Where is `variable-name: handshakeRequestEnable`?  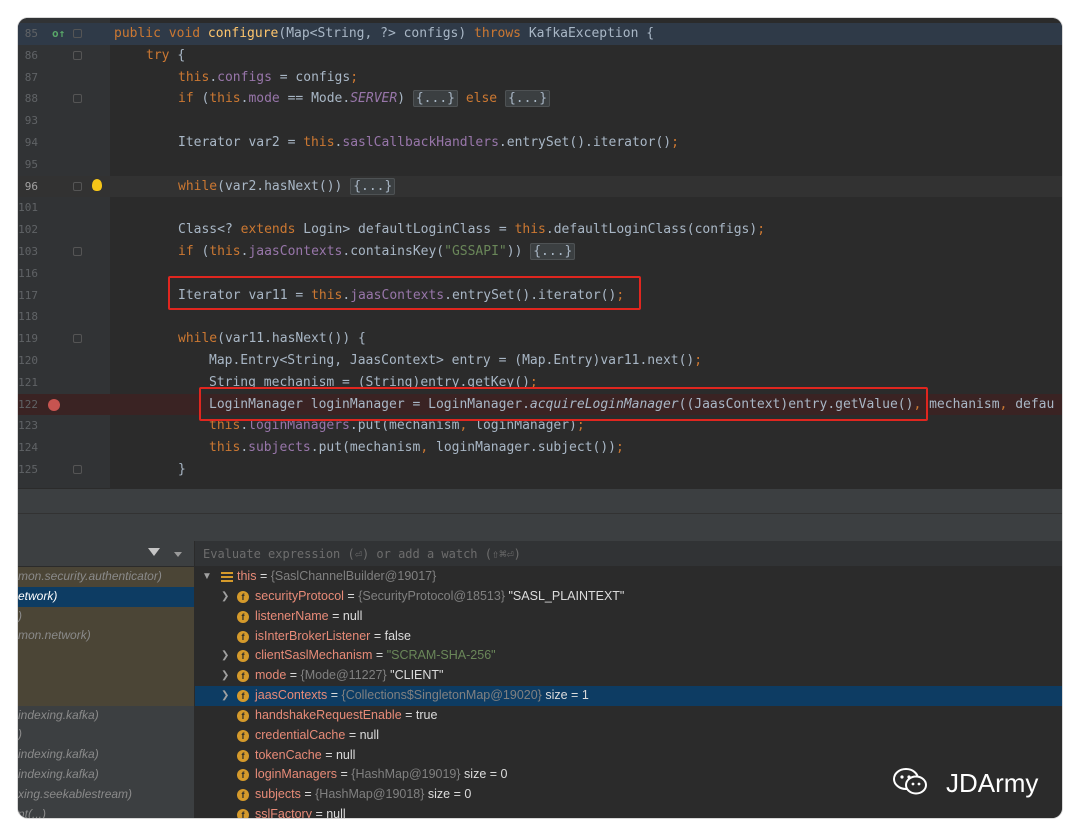
variable-name: handshakeRequestEnable is located at coordinates (328, 714).